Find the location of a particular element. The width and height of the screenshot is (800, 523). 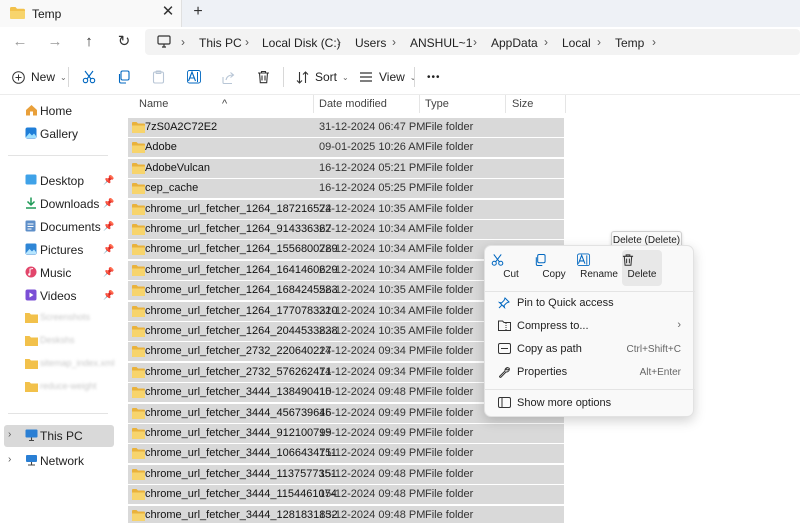

breadcrumb-user: ANSHUL~1 is located at coordinates (441, 43).